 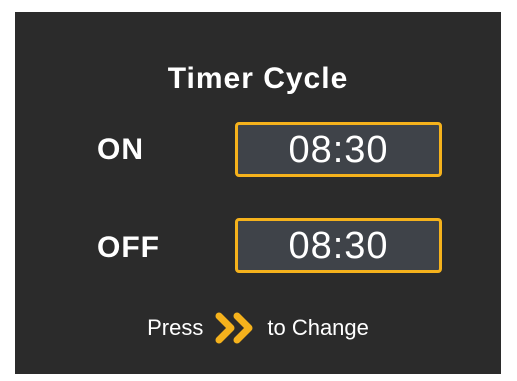 What do you see at coordinates (318, 327) in the screenshot?
I see `hint-suffix: to Change` at bounding box center [318, 327].